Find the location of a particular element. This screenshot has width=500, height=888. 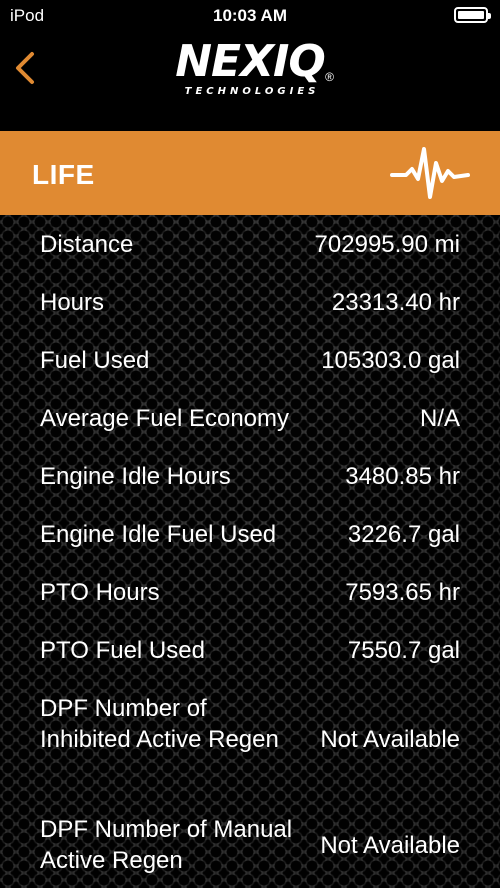

row-label: Hours is located at coordinates (72, 302).